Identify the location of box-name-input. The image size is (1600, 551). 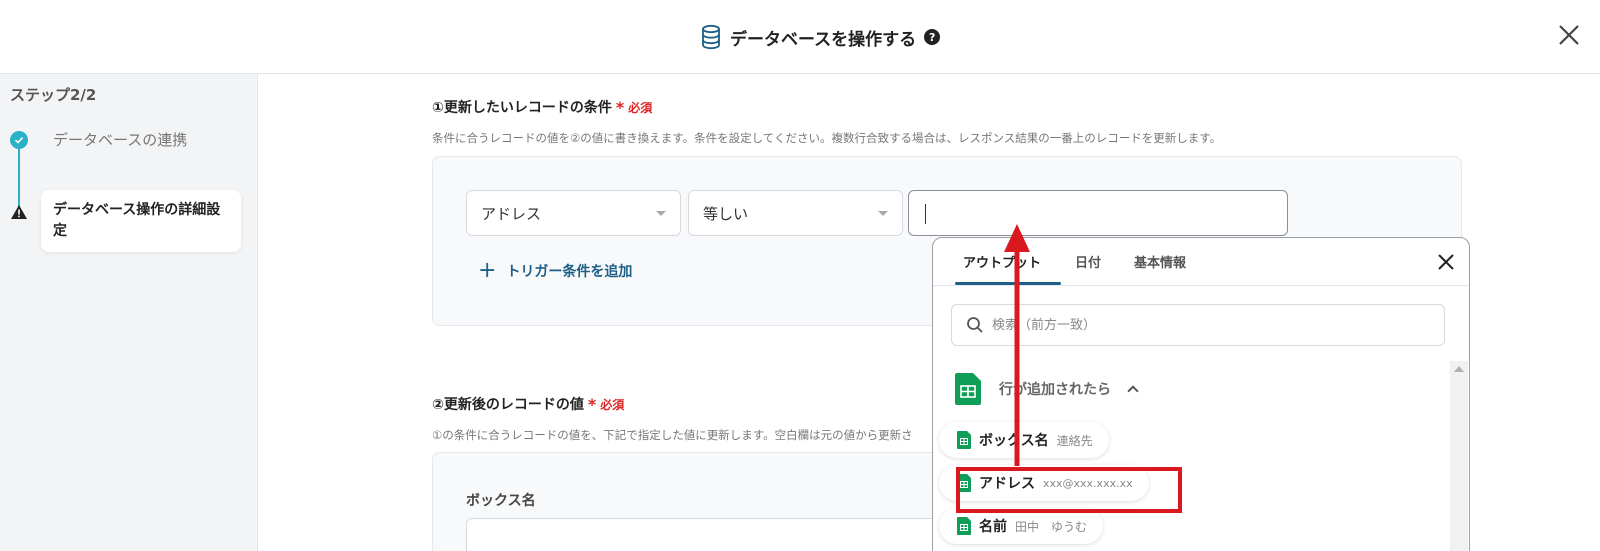
(706, 534).